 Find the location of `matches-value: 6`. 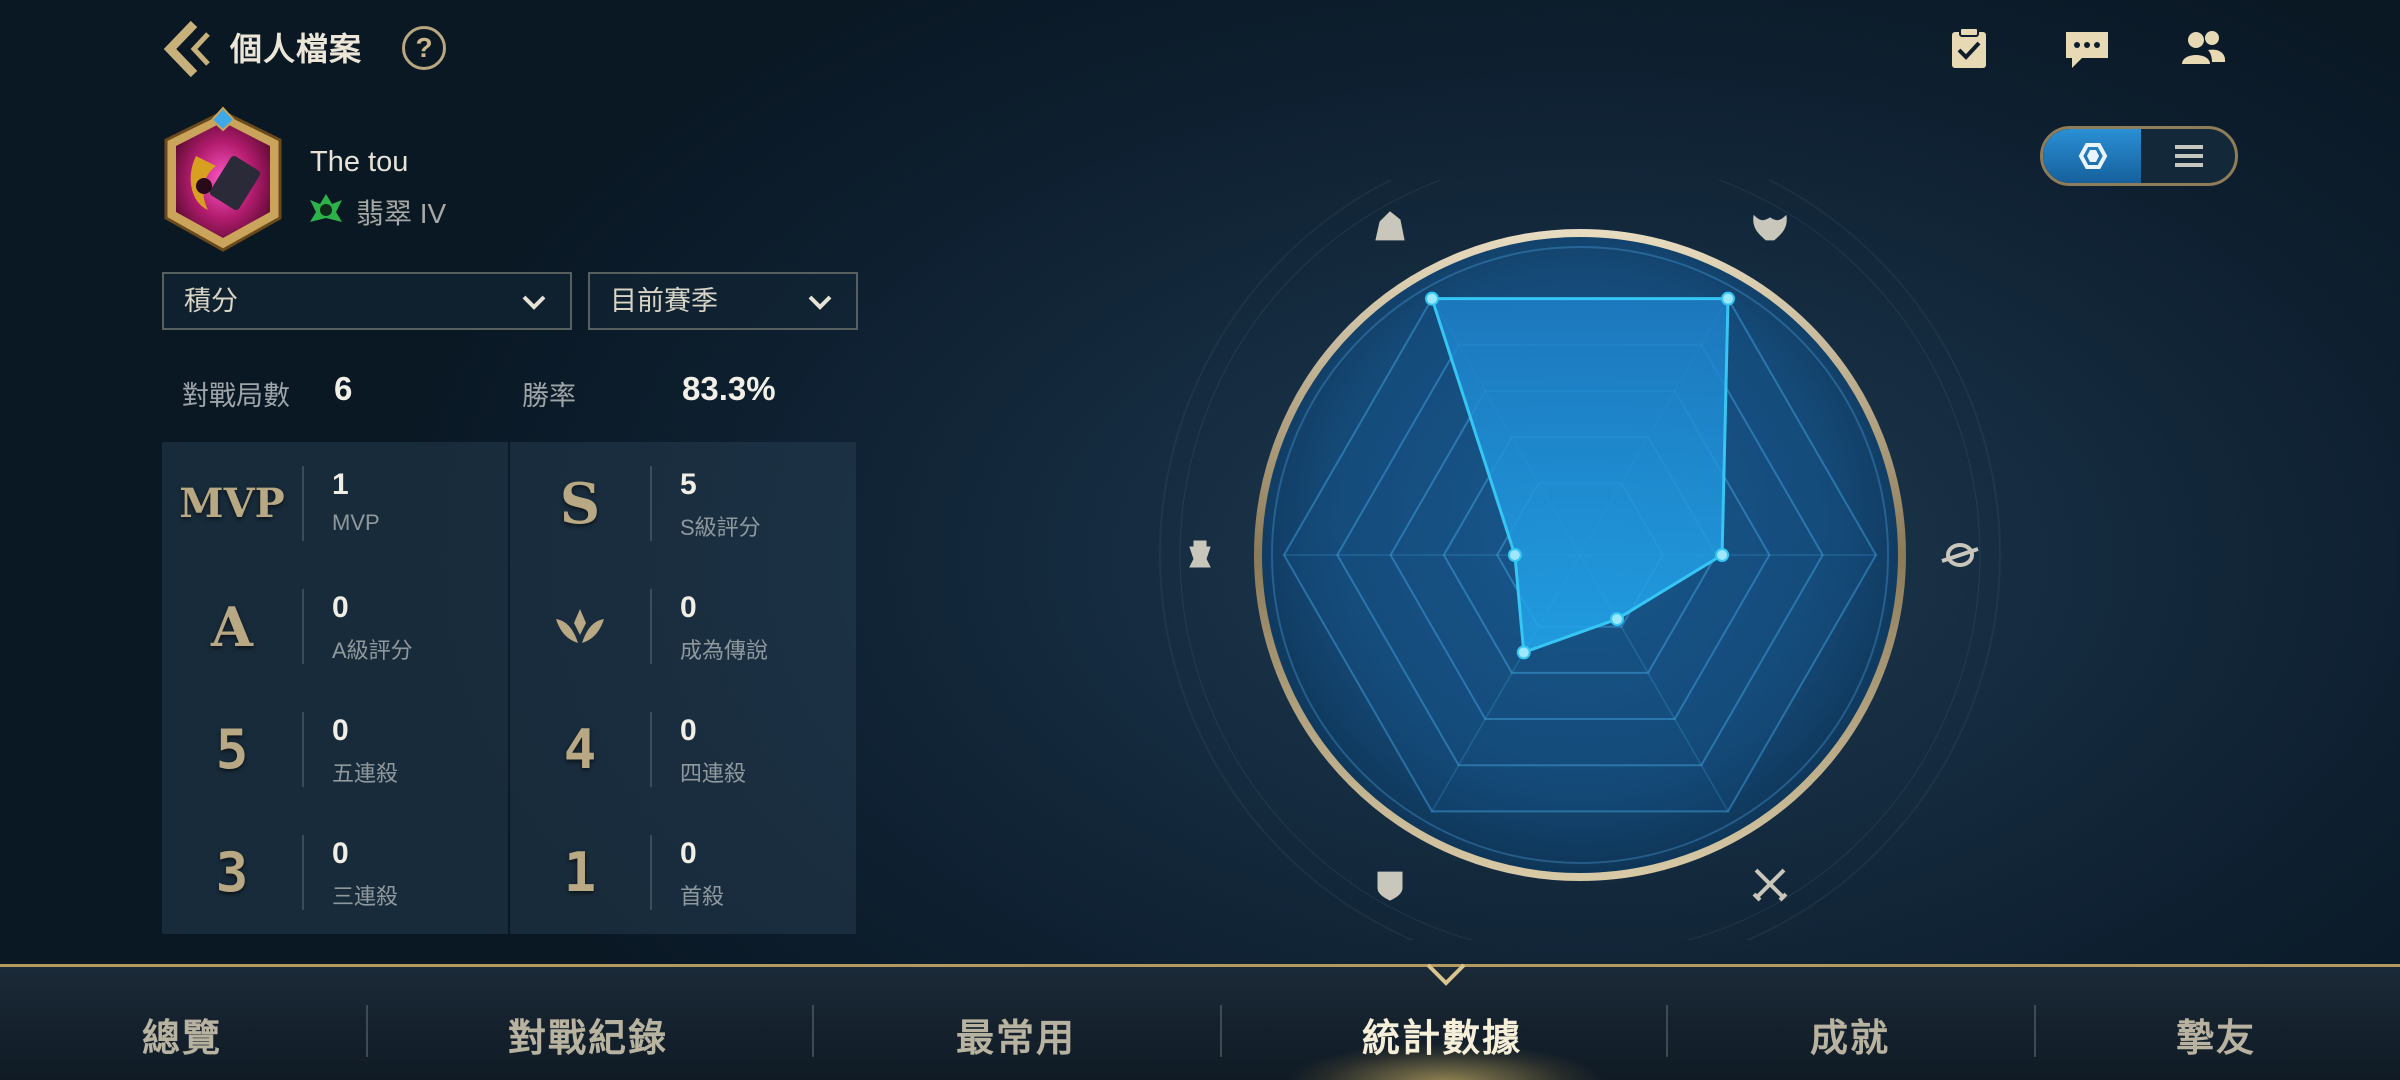

matches-value: 6 is located at coordinates (343, 388).